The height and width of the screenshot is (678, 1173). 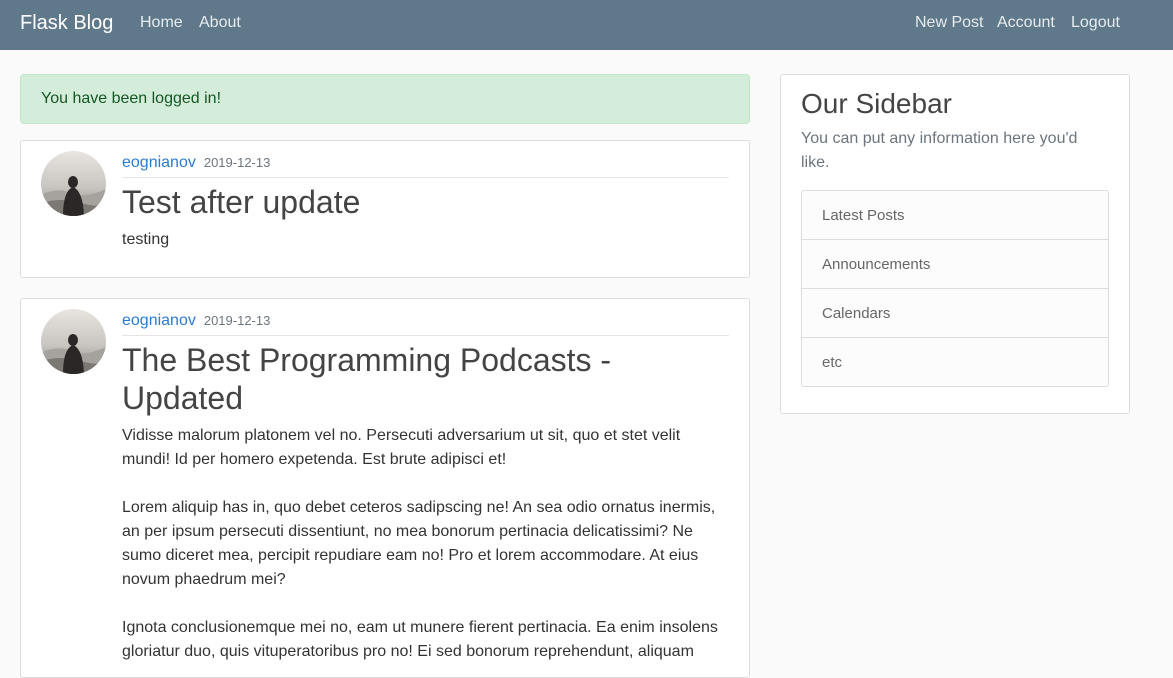 I want to click on nav-logout-link: Logout, so click(x=1095, y=23).